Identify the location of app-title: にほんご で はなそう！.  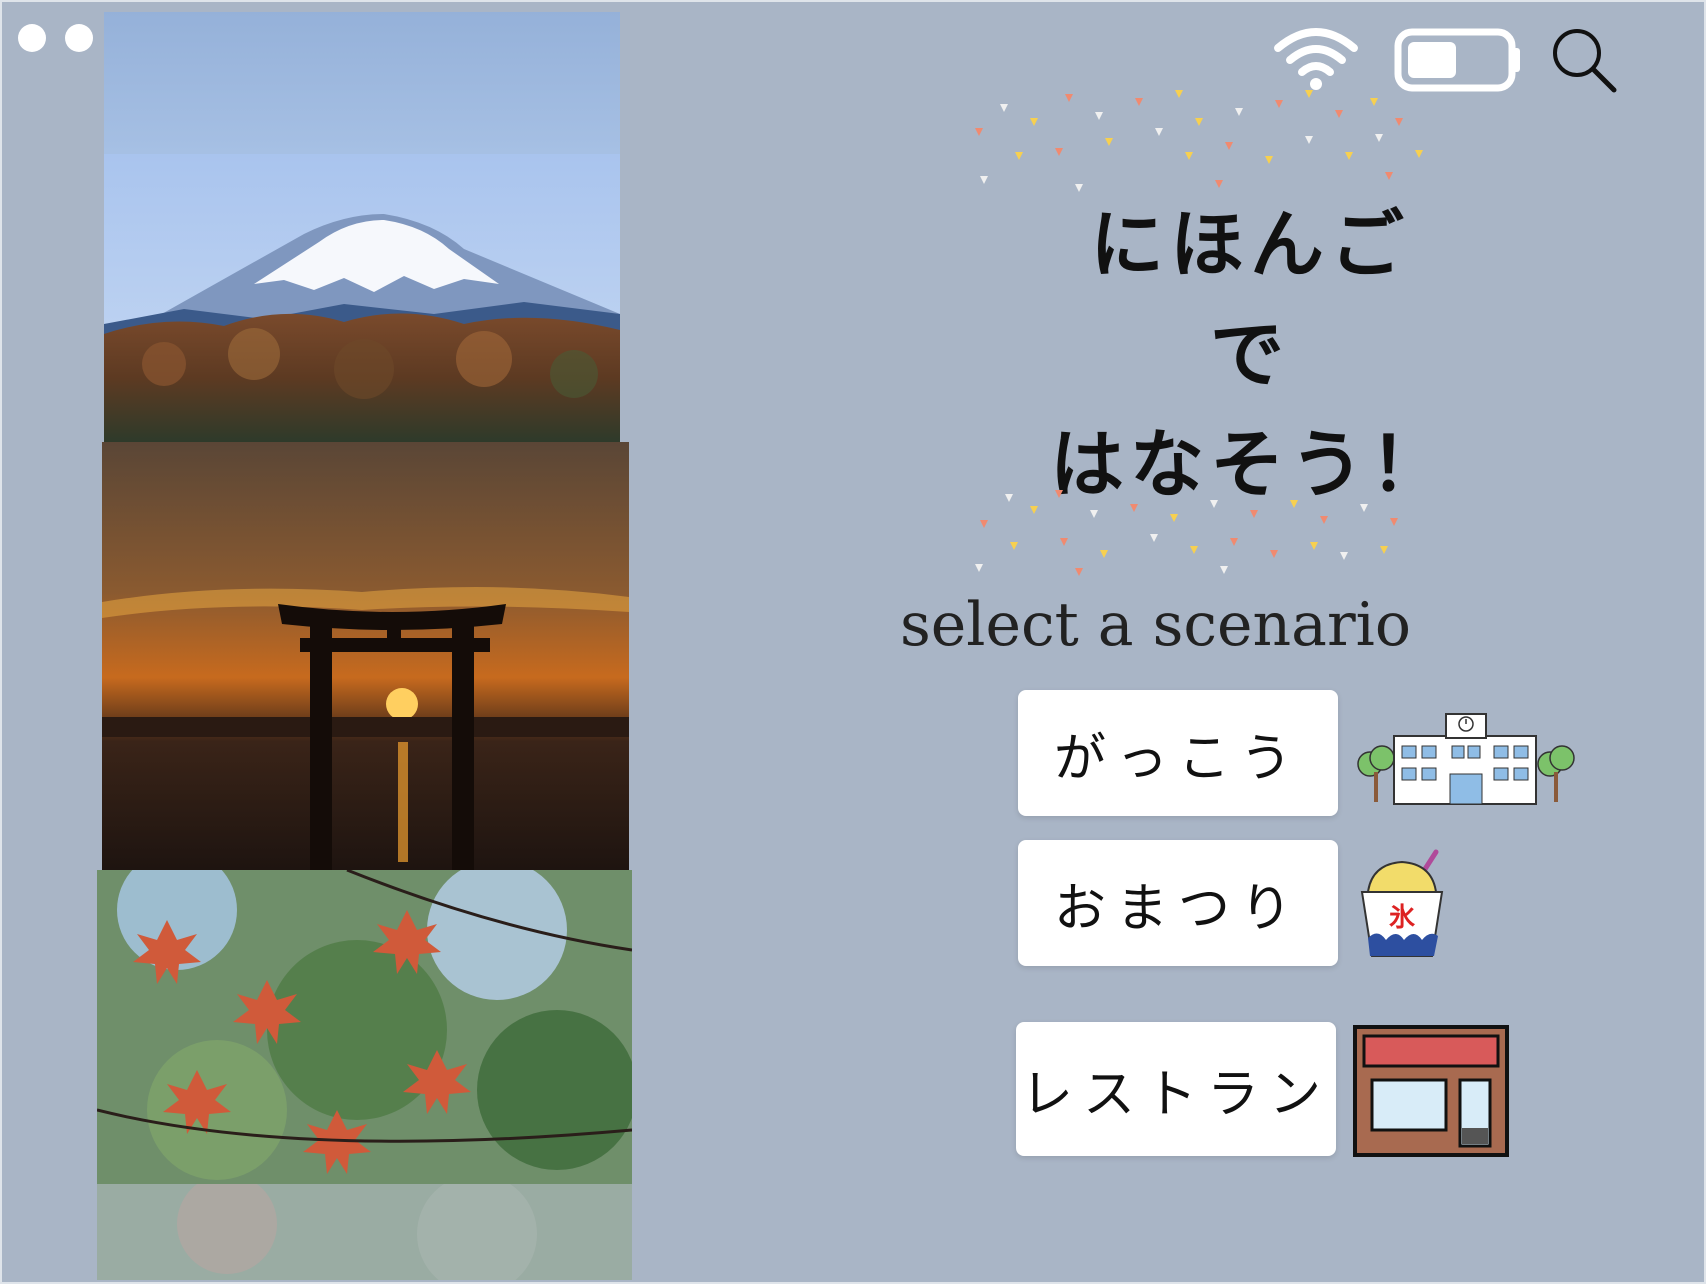
(1250, 355).